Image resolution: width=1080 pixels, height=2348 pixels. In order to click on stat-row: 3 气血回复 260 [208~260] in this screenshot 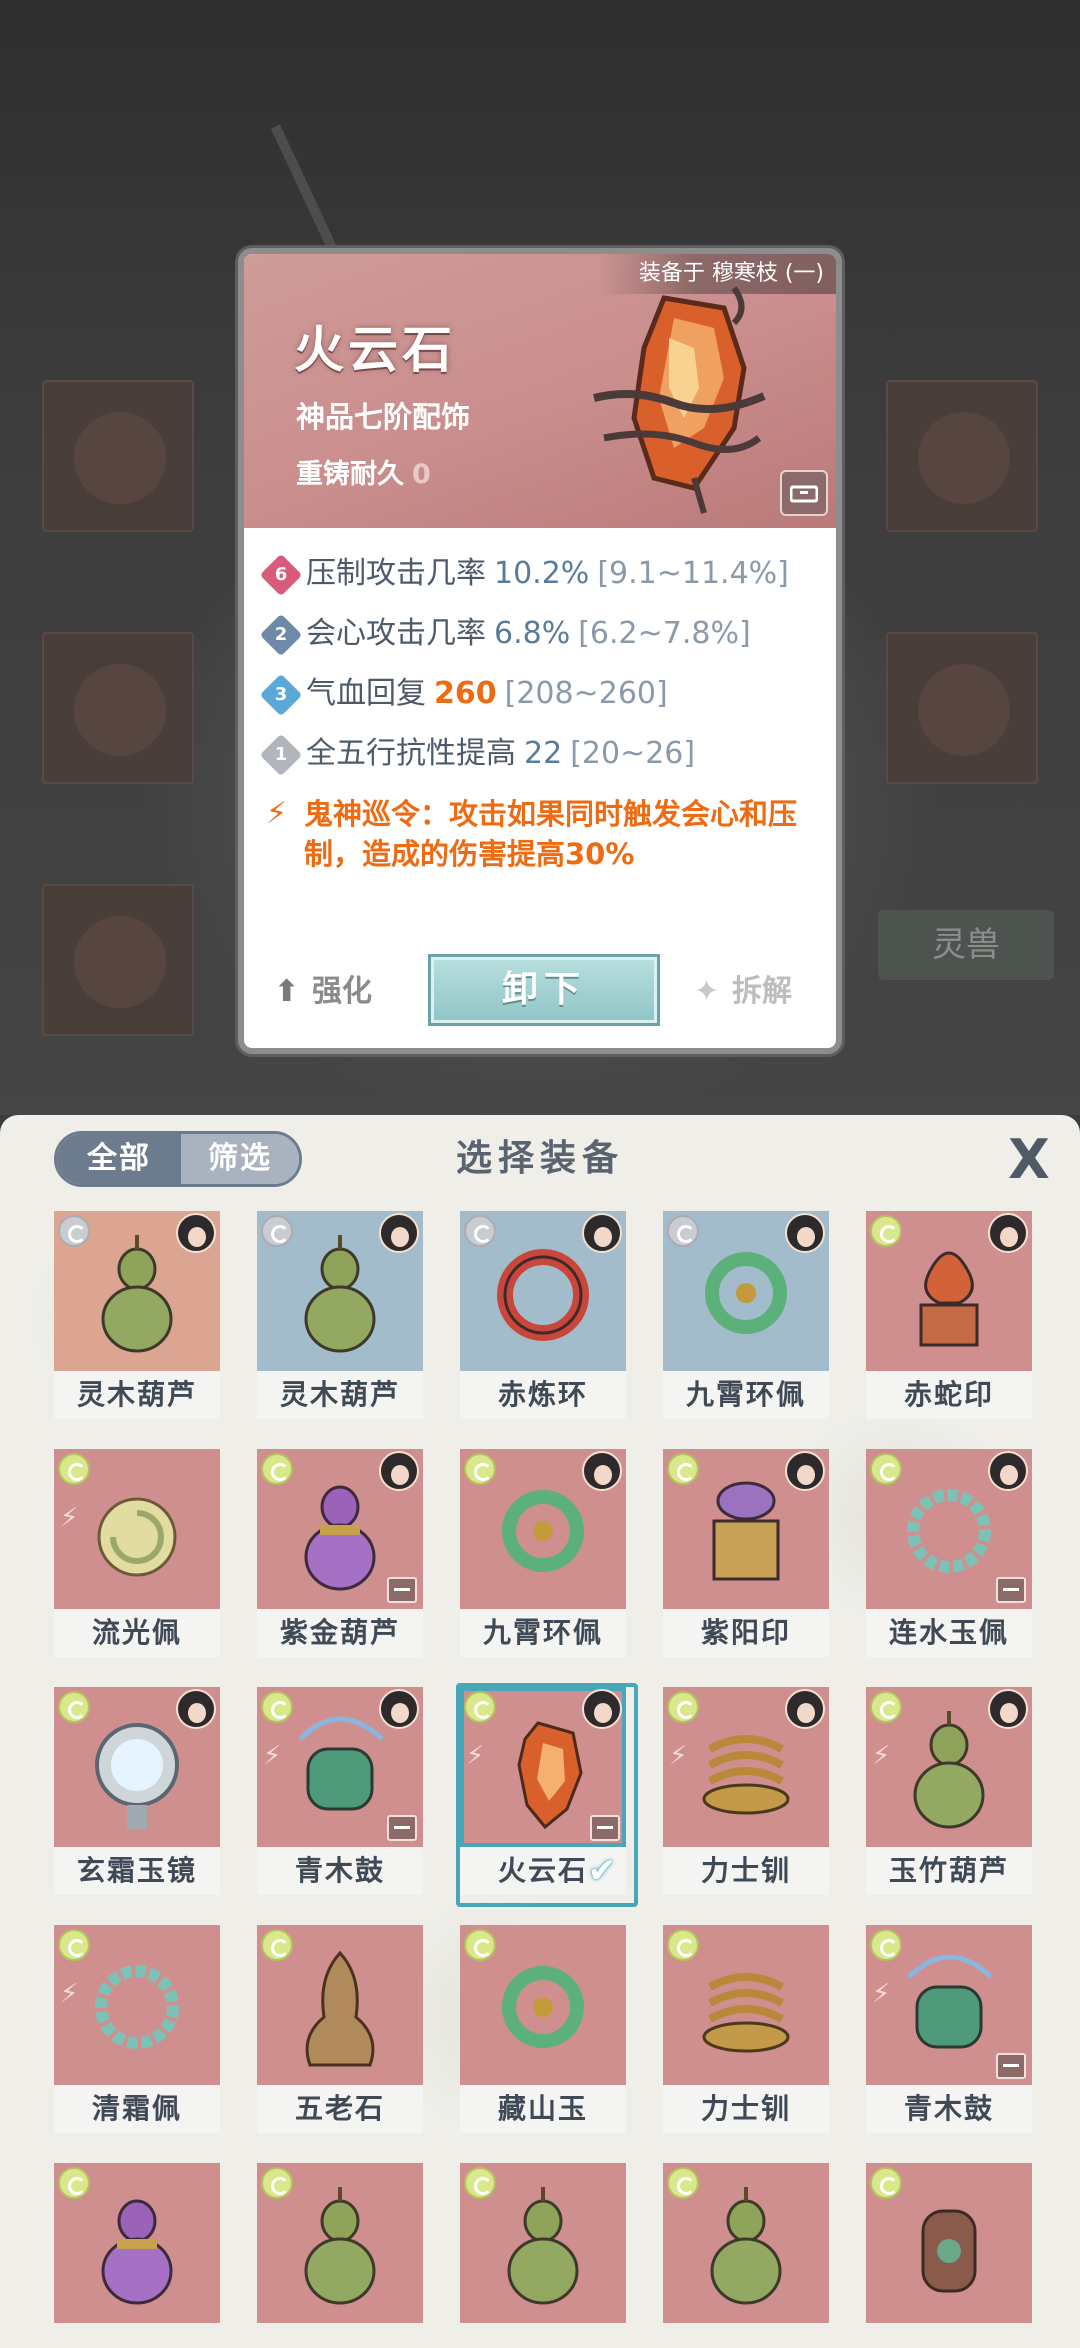, I will do `click(547, 694)`.